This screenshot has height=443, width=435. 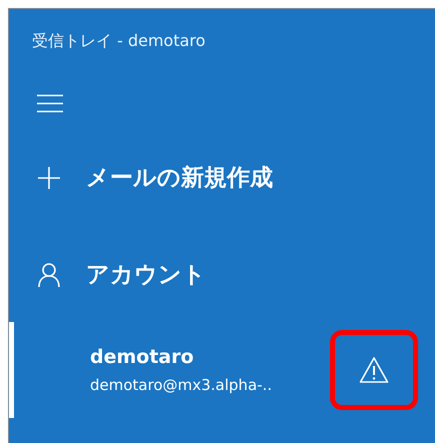 What do you see at coordinates (119, 41) in the screenshot?
I see `window-title: 受信トレイ - demotaro` at bounding box center [119, 41].